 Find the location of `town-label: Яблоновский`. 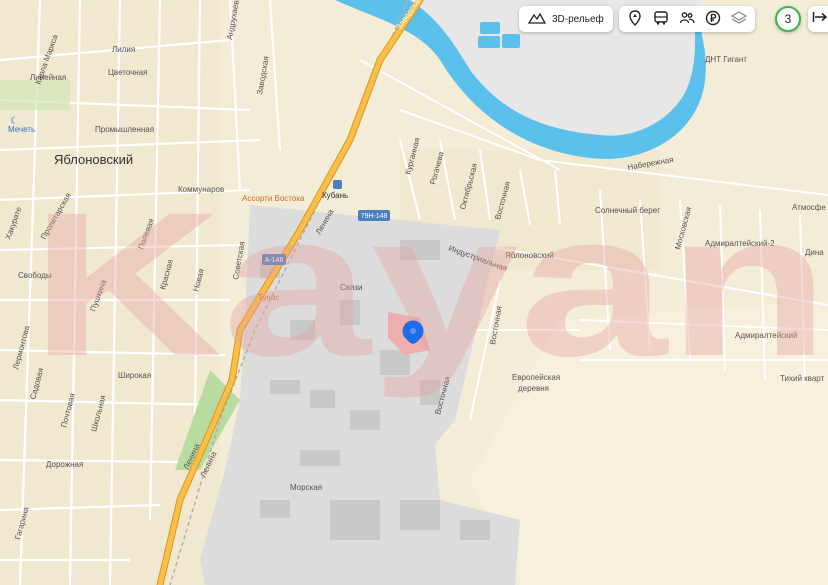

town-label: Яблоновский is located at coordinates (93, 159).